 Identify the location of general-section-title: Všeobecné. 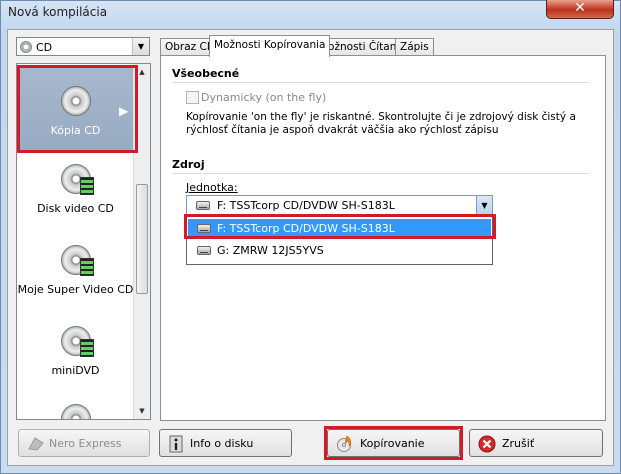
(206, 73).